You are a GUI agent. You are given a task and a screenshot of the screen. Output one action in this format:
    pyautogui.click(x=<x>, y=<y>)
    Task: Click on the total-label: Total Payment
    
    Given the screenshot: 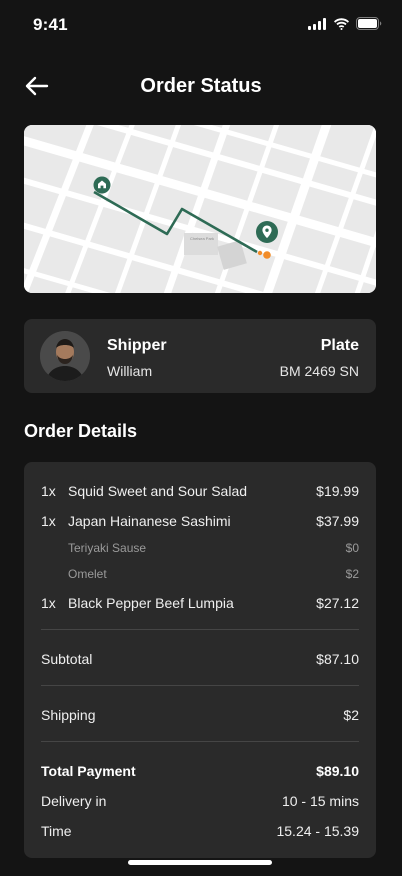 What is the action you would take?
    pyautogui.click(x=88, y=771)
    